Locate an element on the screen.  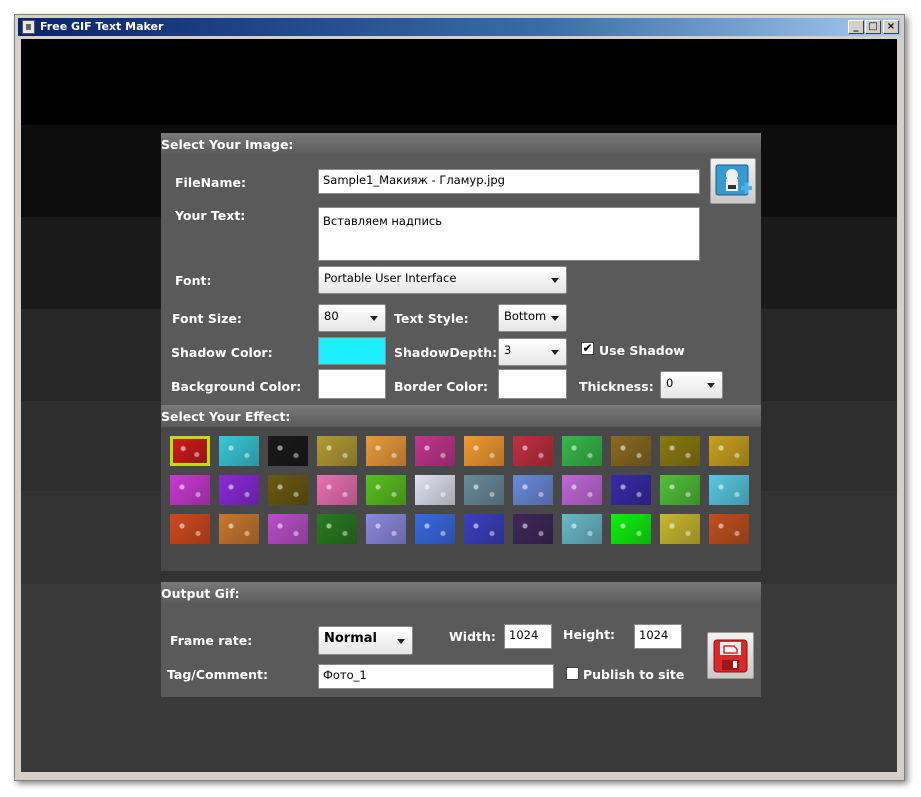
window-title: Free GIF Text Maker is located at coordinates (102, 26).